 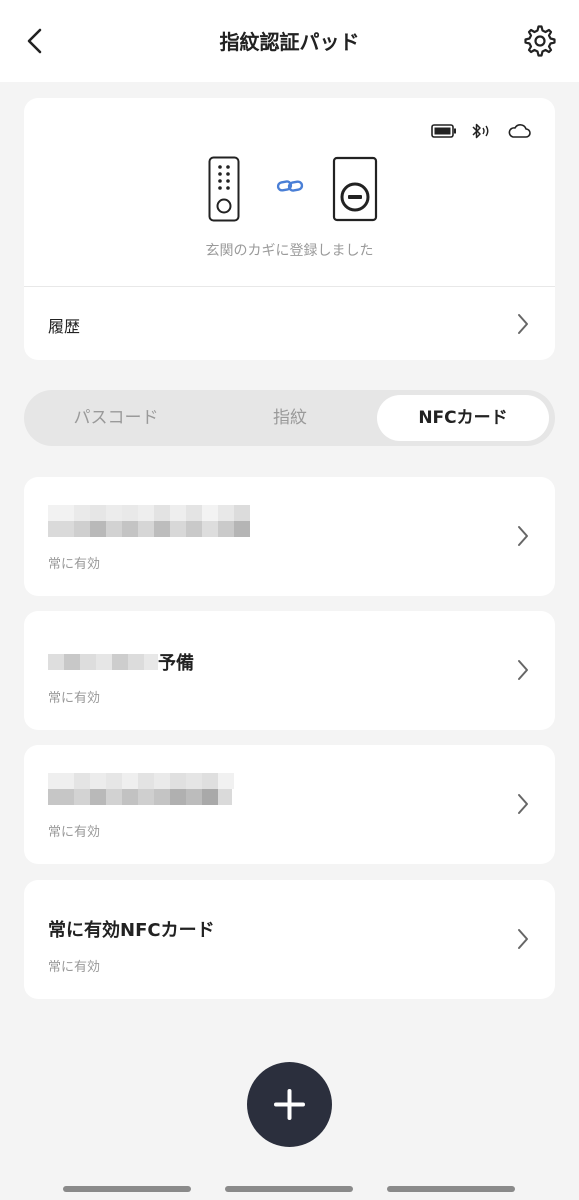 I want to click on card-name: 常に有効NFCカード, so click(x=131, y=930).